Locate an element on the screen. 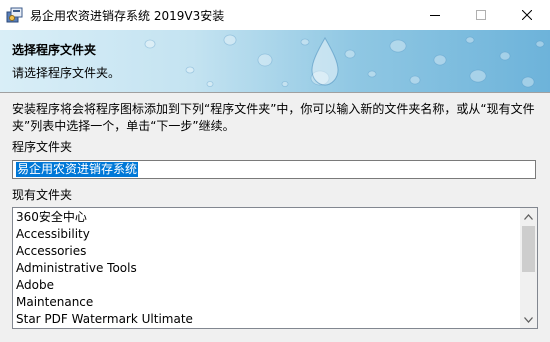 The width and height of the screenshot is (550, 342). list-scrollbar is located at coordinates (528, 268).